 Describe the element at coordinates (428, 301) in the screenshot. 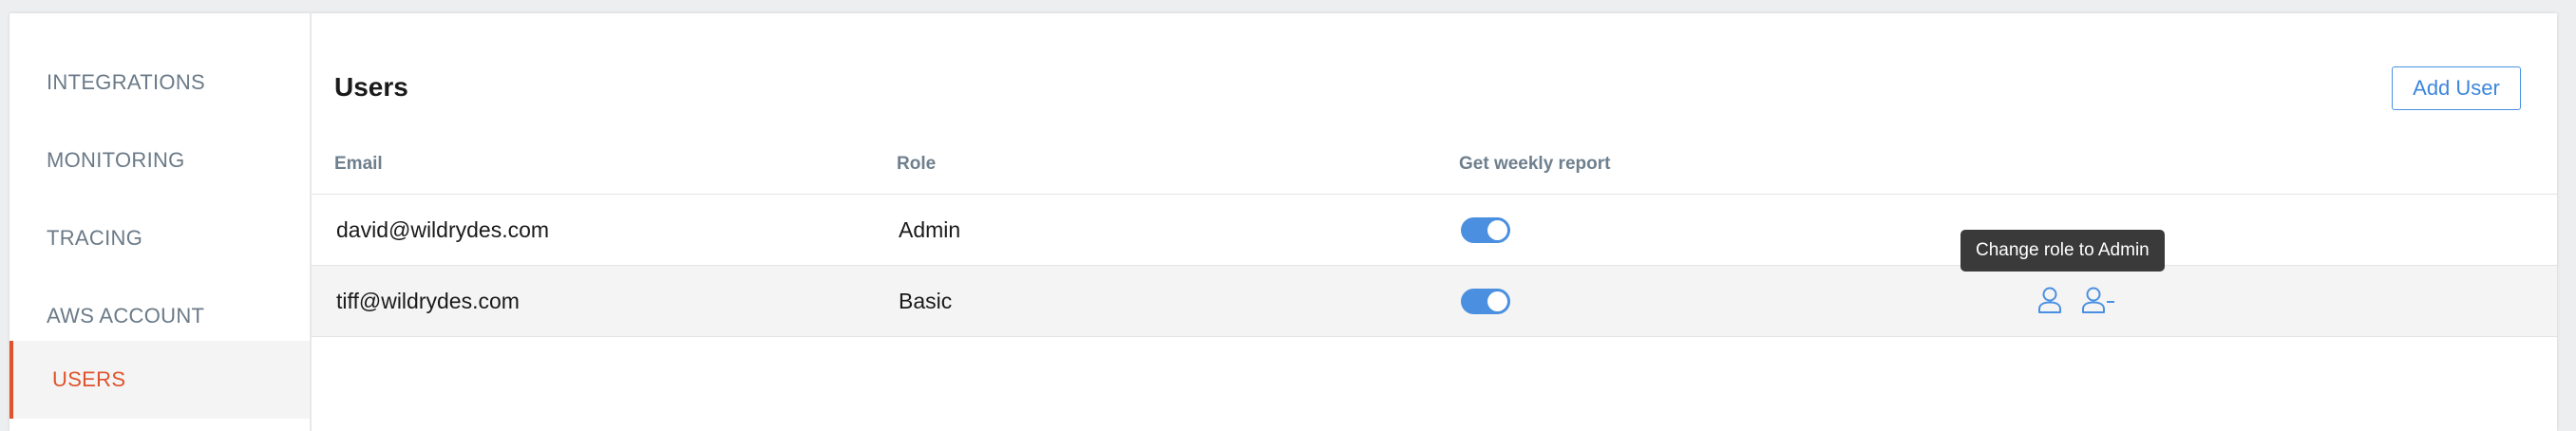

I see `user-email: tiff@wildrydes.com` at that location.